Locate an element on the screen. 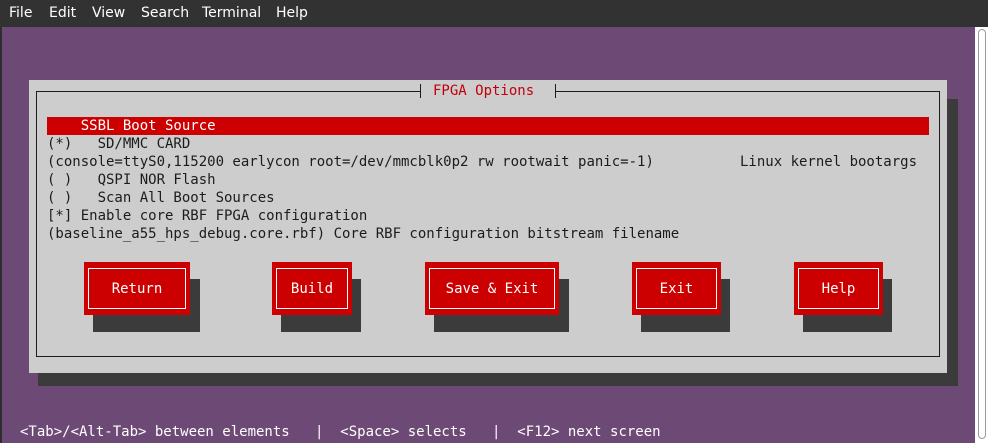 Image resolution: width=988 pixels, height=443 pixels. menu-bar: File Edit View Search Terminal Help is located at coordinates (494, 13).